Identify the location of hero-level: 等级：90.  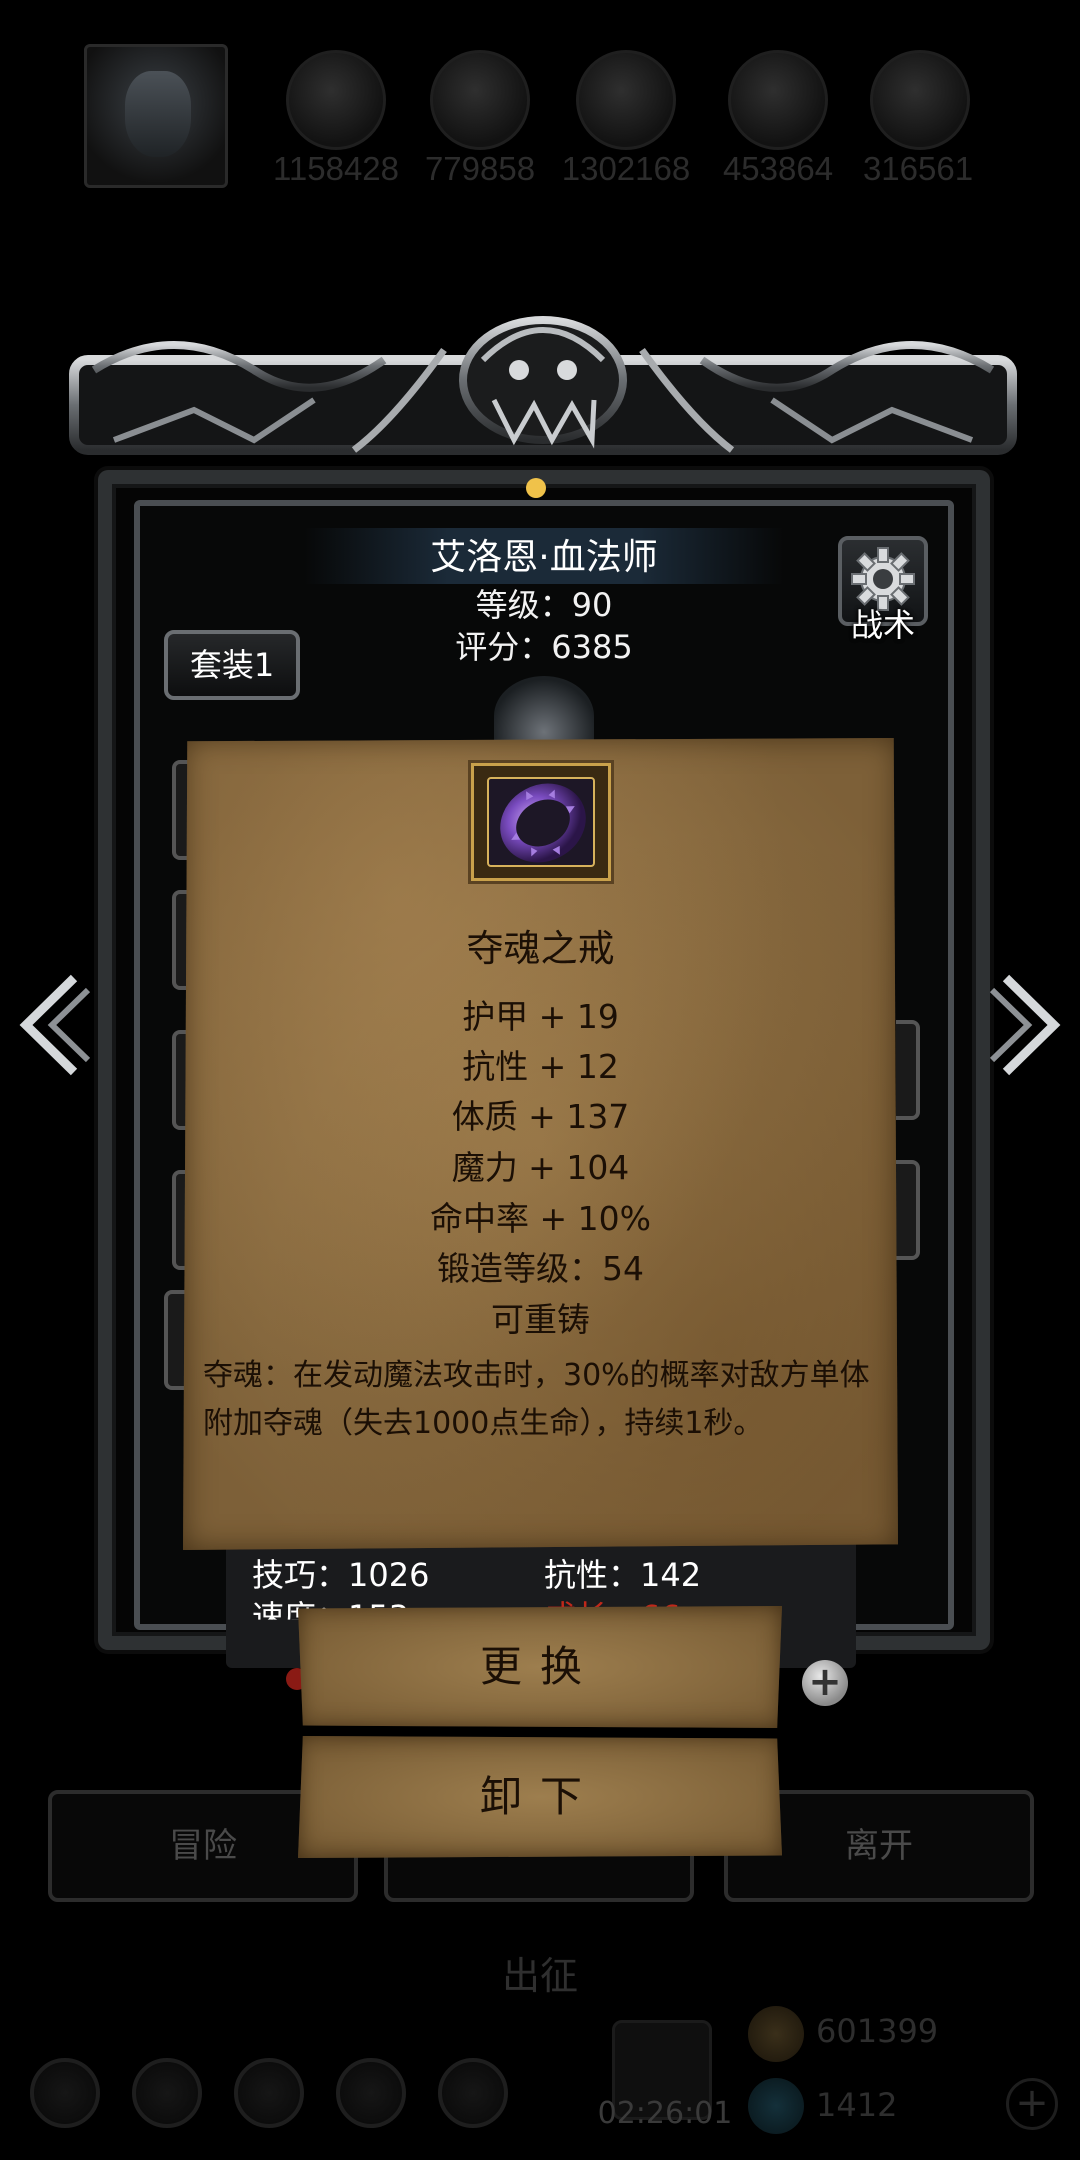
(544, 605).